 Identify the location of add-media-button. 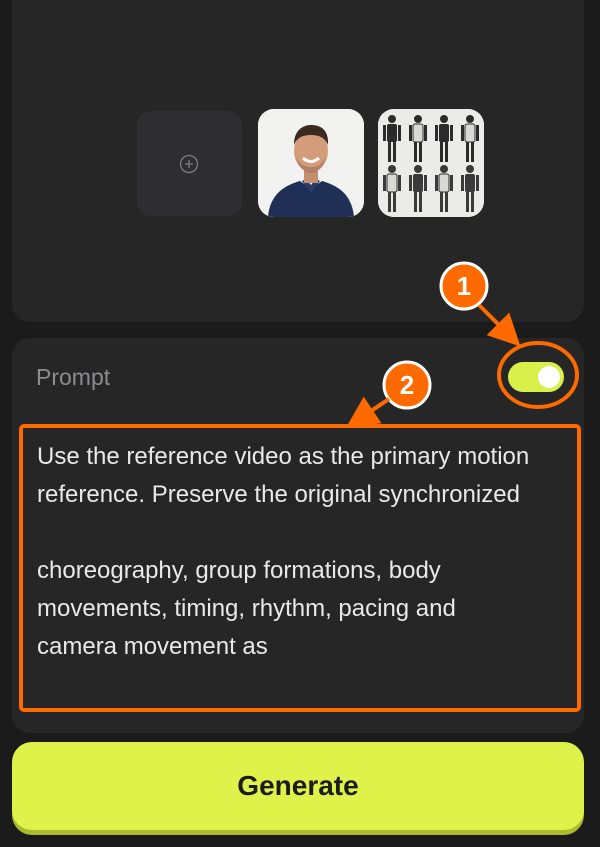
(189, 163).